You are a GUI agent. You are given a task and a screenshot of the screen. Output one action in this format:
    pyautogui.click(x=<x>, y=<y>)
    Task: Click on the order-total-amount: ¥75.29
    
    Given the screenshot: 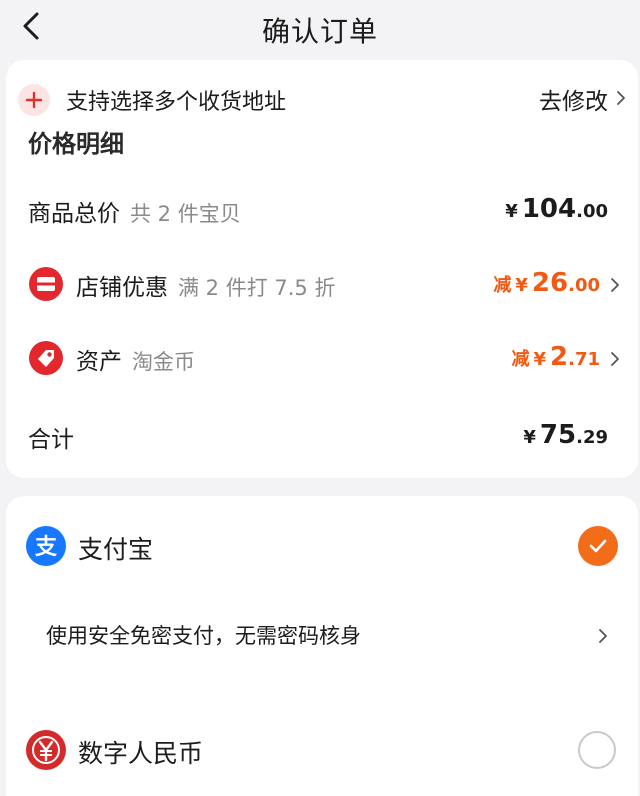 What is the action you would take?
    pyautogui.click(x=565, y=435)
    